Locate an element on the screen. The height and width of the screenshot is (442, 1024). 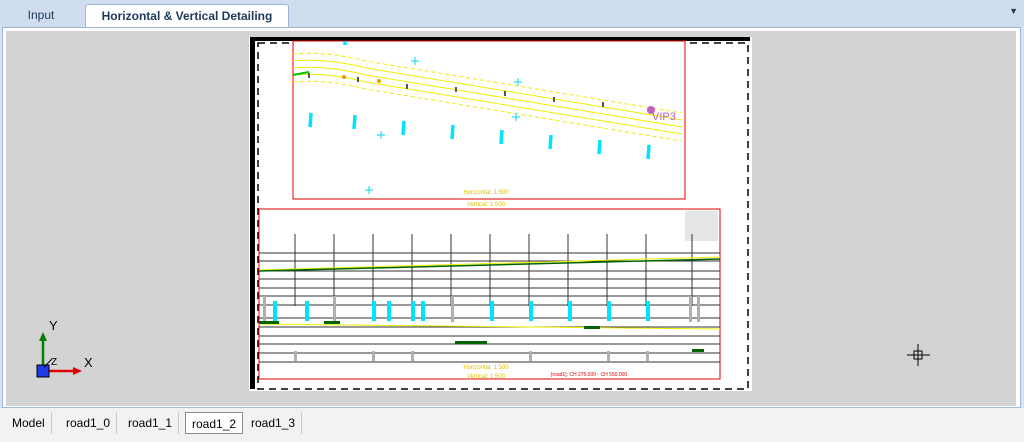
tab-input: Input is located at coordinates (41, 15).